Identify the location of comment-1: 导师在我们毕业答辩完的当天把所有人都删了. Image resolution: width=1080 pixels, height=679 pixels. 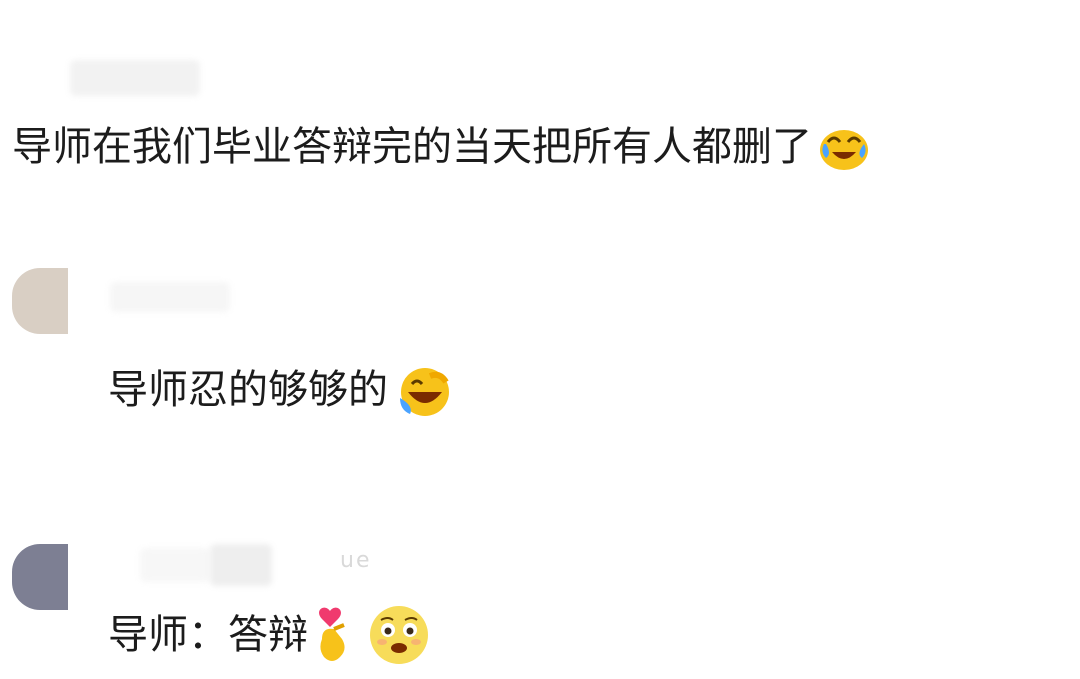
(441, 147).